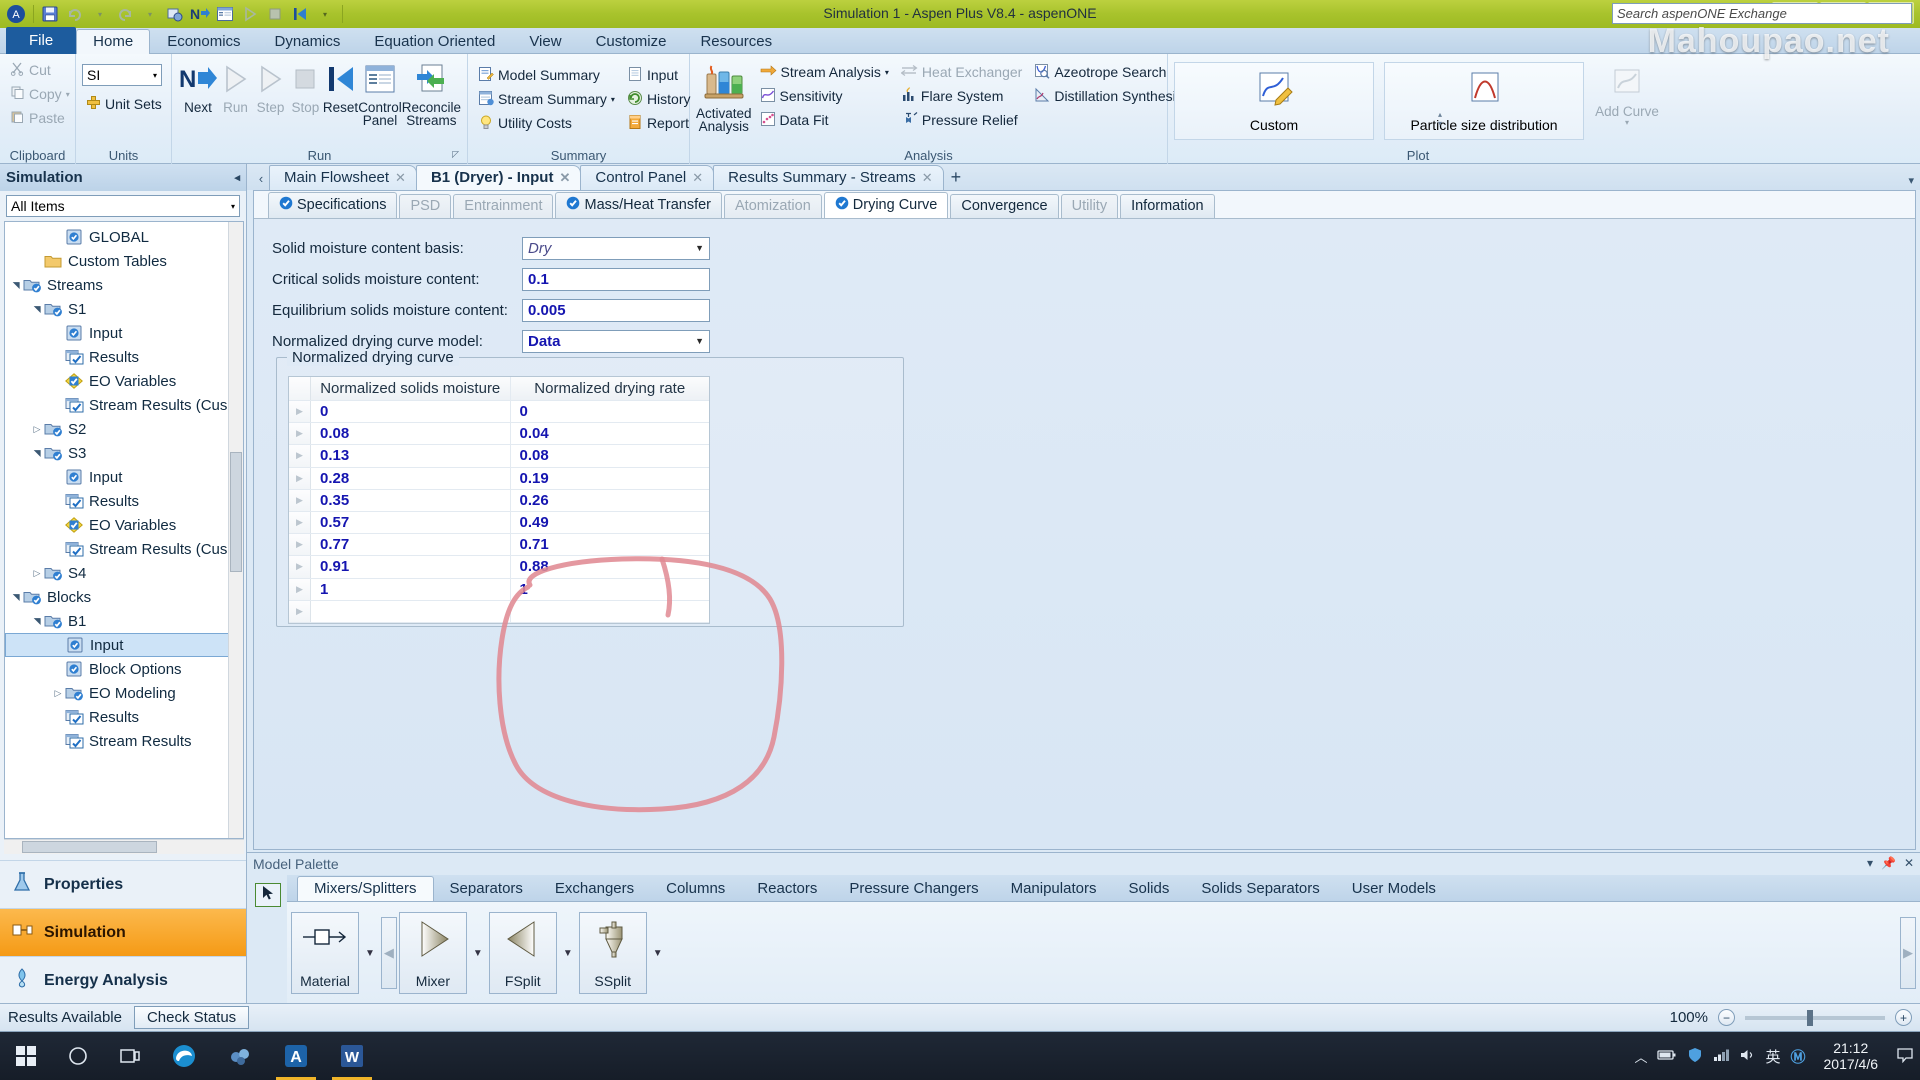 The height and width of the screenshot is (1080, 1920). I want to click on palette-item-fsplit: FSplit, so click(522, 953).